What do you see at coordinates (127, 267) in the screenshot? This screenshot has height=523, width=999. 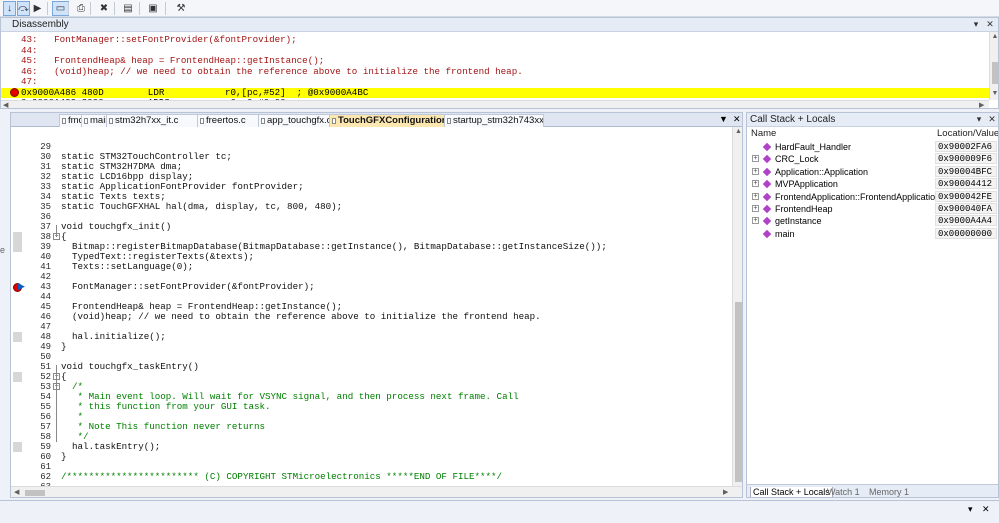 I see `code-line: Texts::setLanguage(0);` at bounding box center [127, 267].